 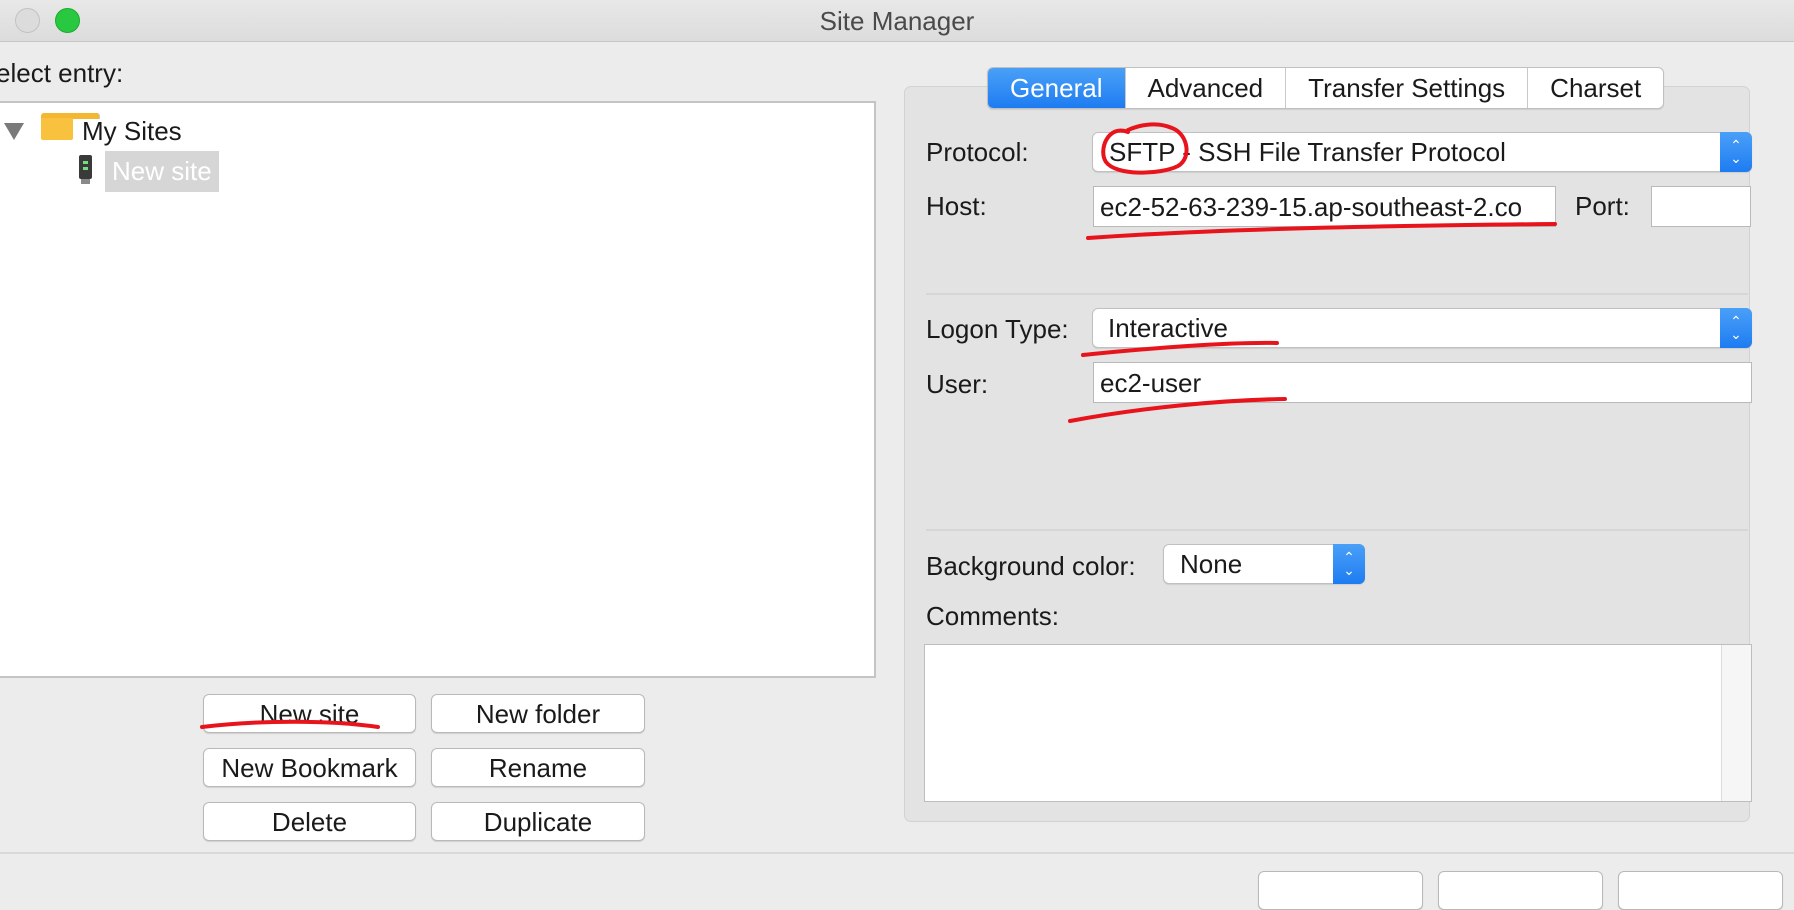 I want to click on new-site-button: New site, so click(x=309, y=713).